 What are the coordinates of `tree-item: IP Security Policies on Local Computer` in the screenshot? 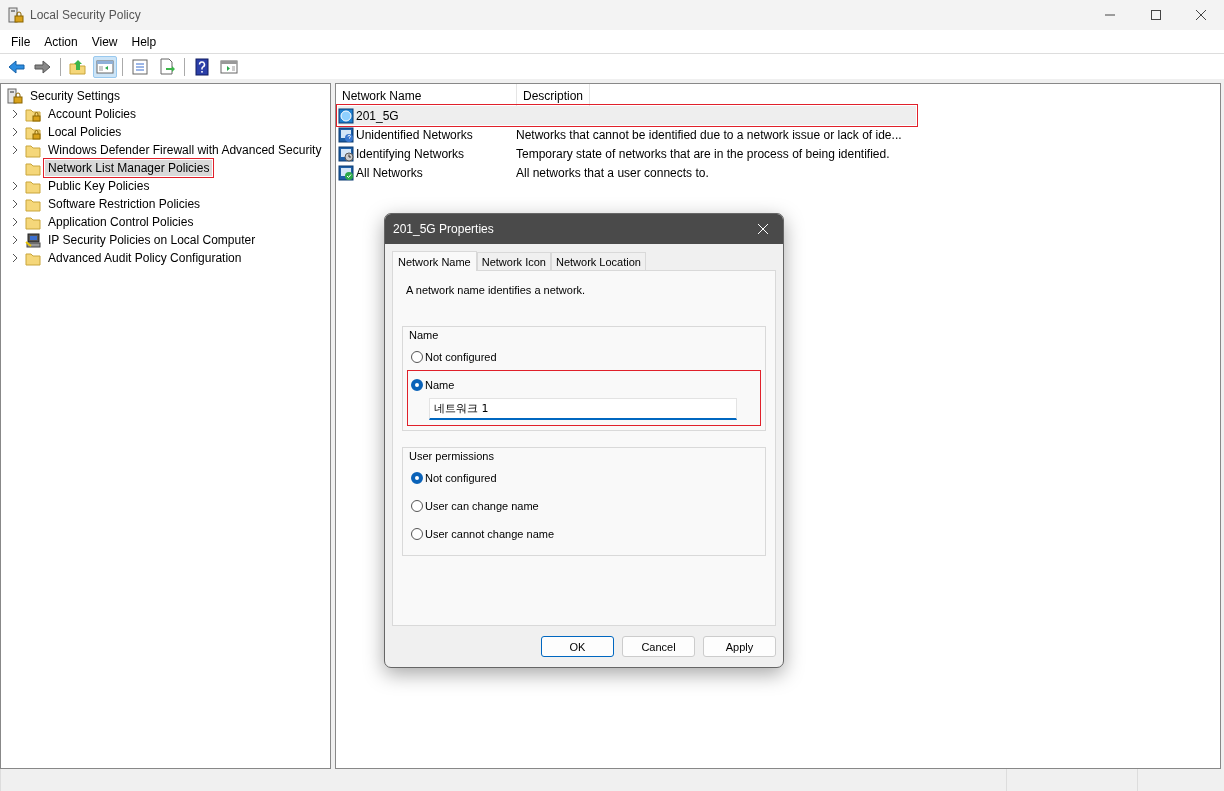 It's located at (152, 240).